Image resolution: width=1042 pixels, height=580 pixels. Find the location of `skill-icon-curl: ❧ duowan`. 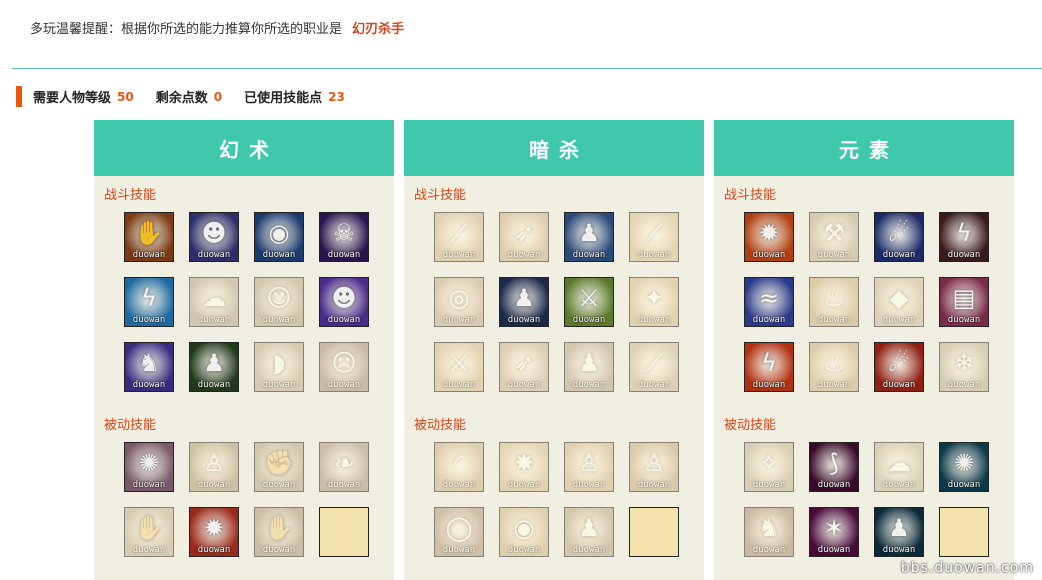

skill-icon-curl: ❧ duowan is located at coordinates (344, 467).